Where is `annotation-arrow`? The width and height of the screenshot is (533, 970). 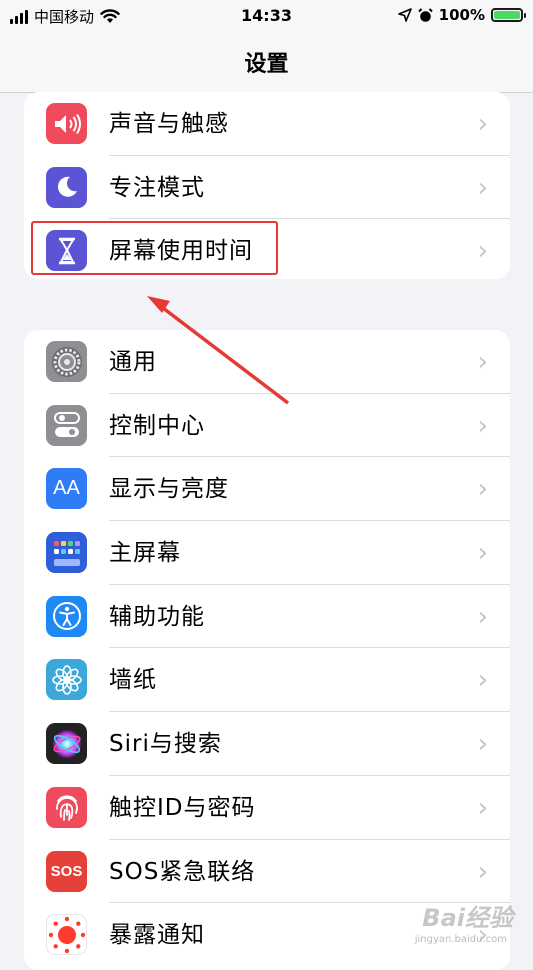 annotation-arrow is located at coordinates (218, 350).